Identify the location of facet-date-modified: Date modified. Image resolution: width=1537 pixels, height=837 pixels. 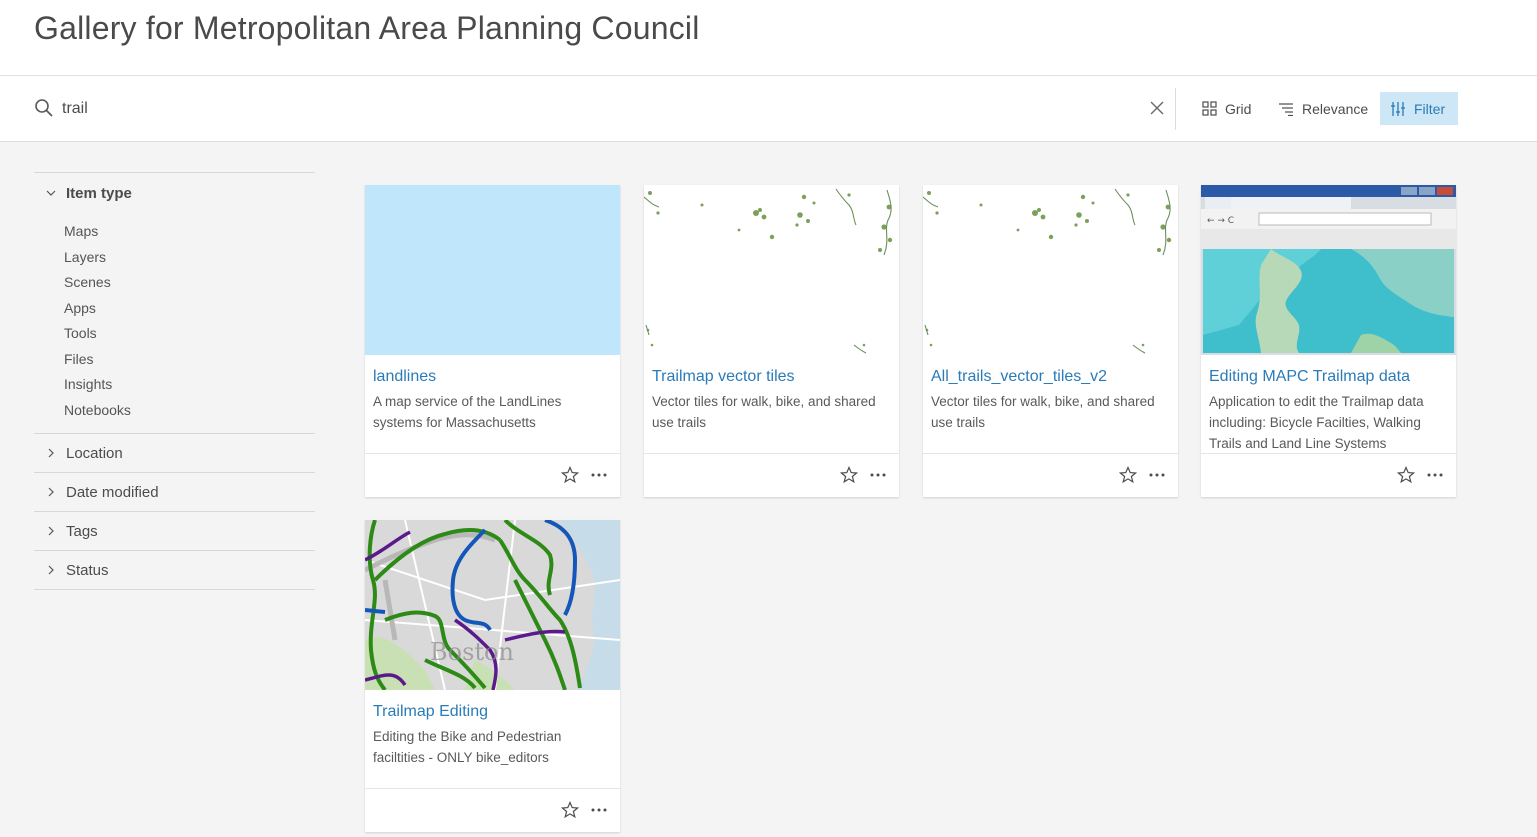
(174, 491).